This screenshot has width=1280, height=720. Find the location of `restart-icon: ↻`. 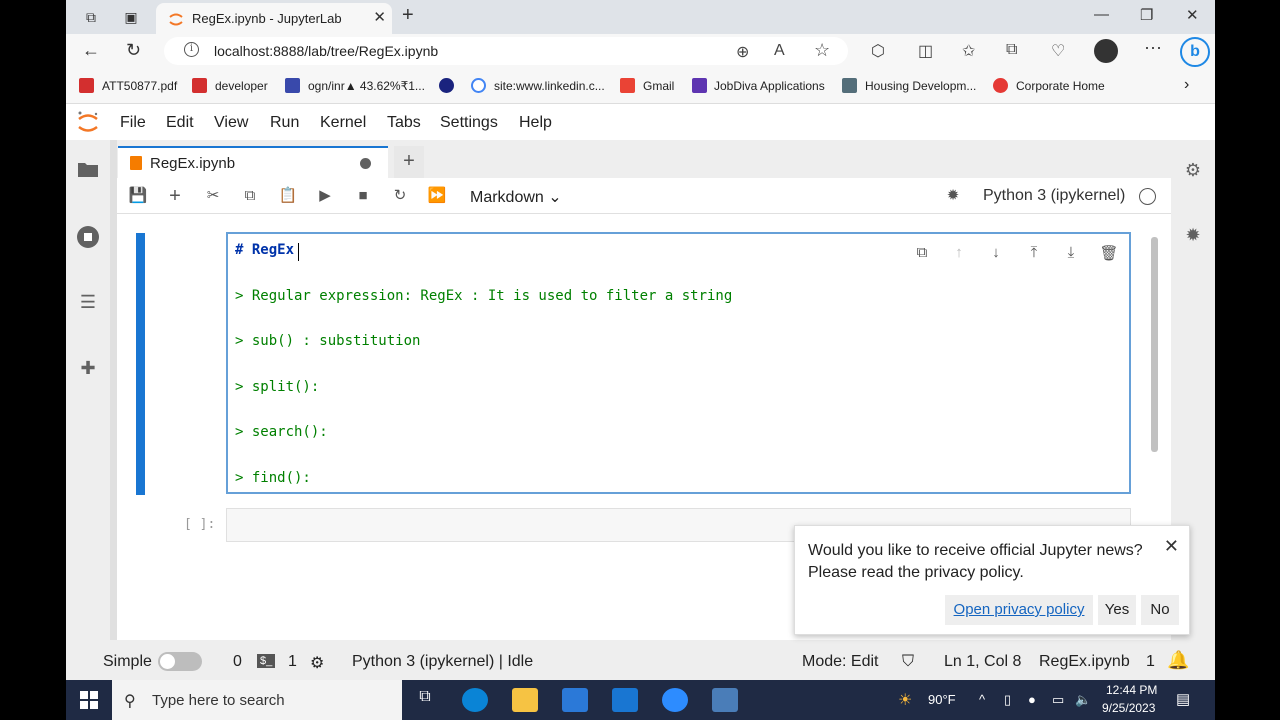

restart-icon: ↻ is located at coordinates (400, 196).